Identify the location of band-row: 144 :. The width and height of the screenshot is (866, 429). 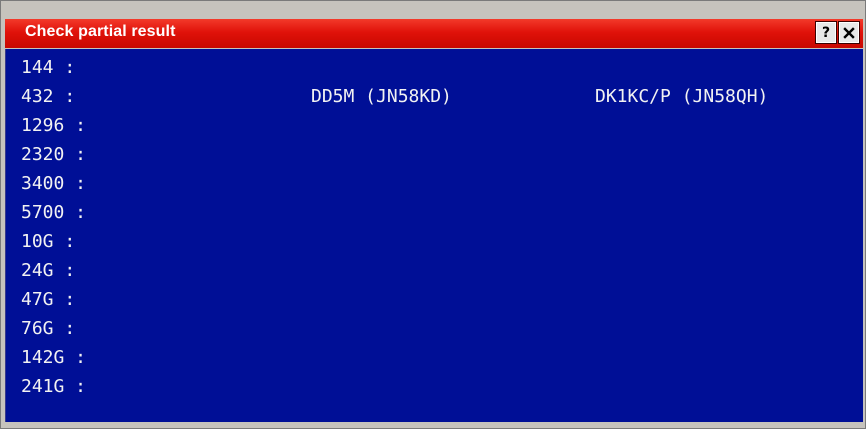
(48, 67).